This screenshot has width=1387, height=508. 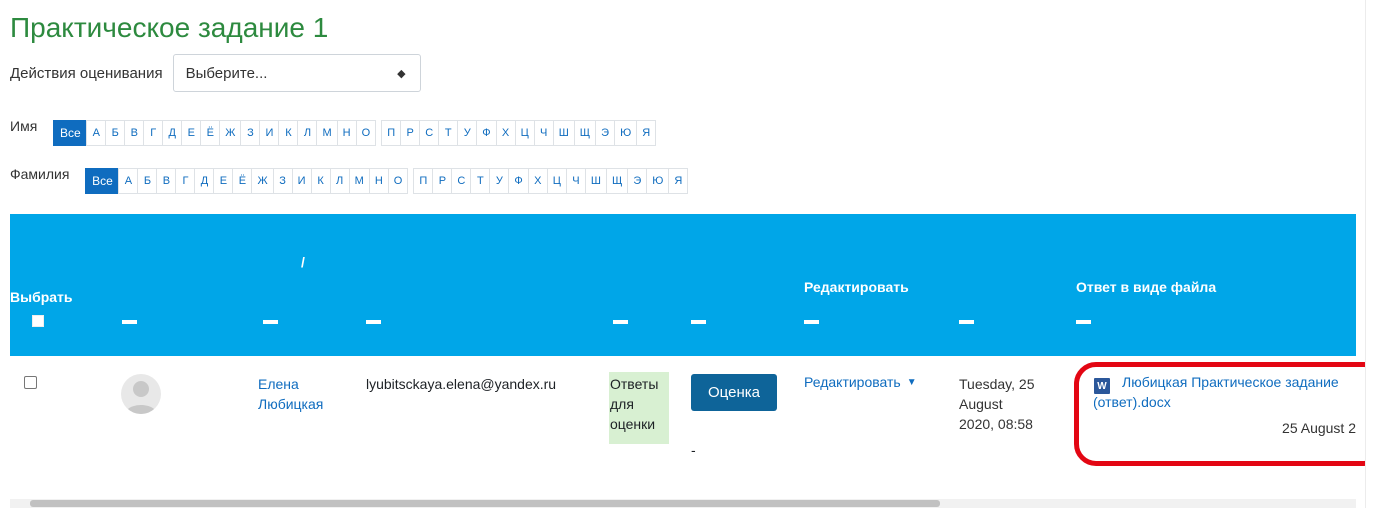 I want to click on user-email: lyubitsckaya.elena@yandex.ru, so click(x=461, y=384).